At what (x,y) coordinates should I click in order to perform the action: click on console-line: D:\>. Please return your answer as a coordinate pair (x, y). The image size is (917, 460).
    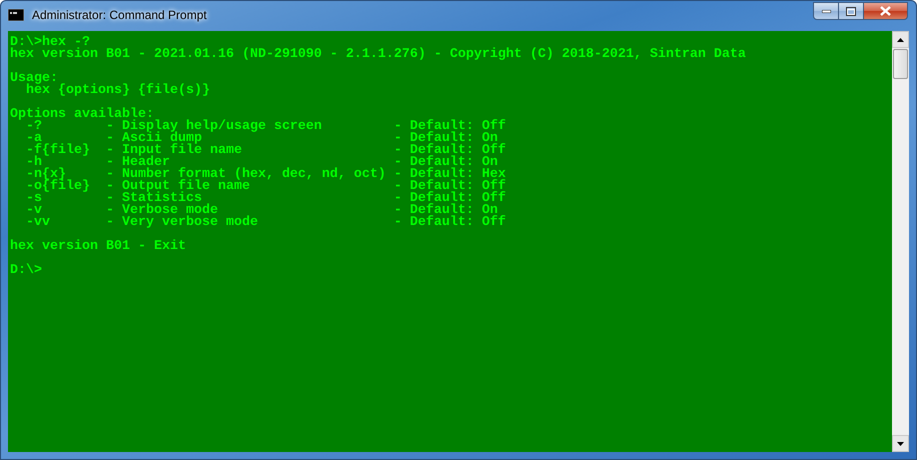
    Looking at the image, I should click on (26, 271).